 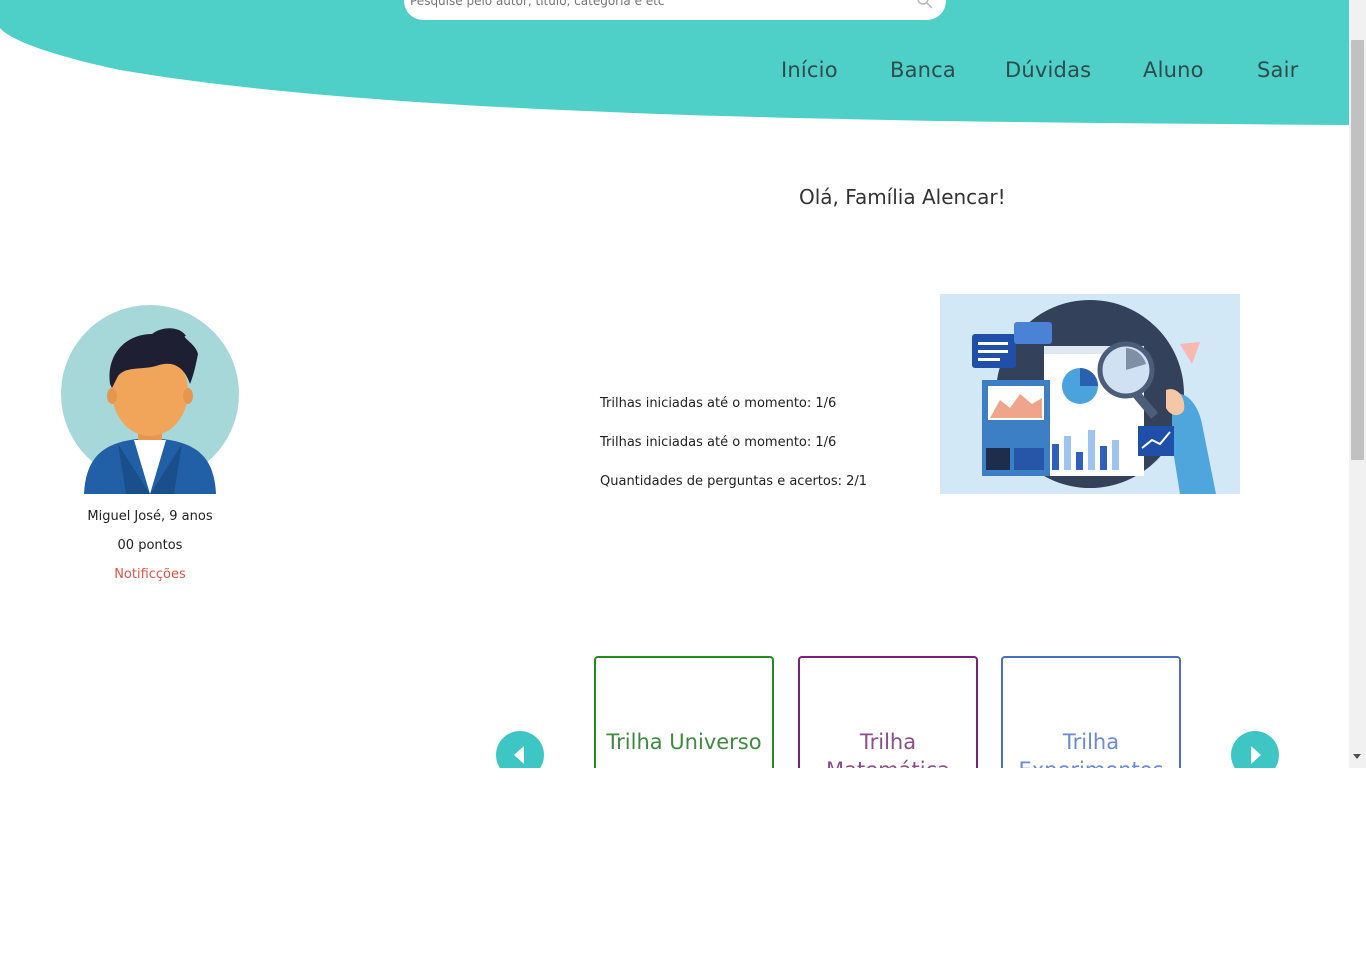 What do you see at coordinates (923, 70) in the screenshot?
I see `nav-banca: Banca` at bounding box center [923, 70].